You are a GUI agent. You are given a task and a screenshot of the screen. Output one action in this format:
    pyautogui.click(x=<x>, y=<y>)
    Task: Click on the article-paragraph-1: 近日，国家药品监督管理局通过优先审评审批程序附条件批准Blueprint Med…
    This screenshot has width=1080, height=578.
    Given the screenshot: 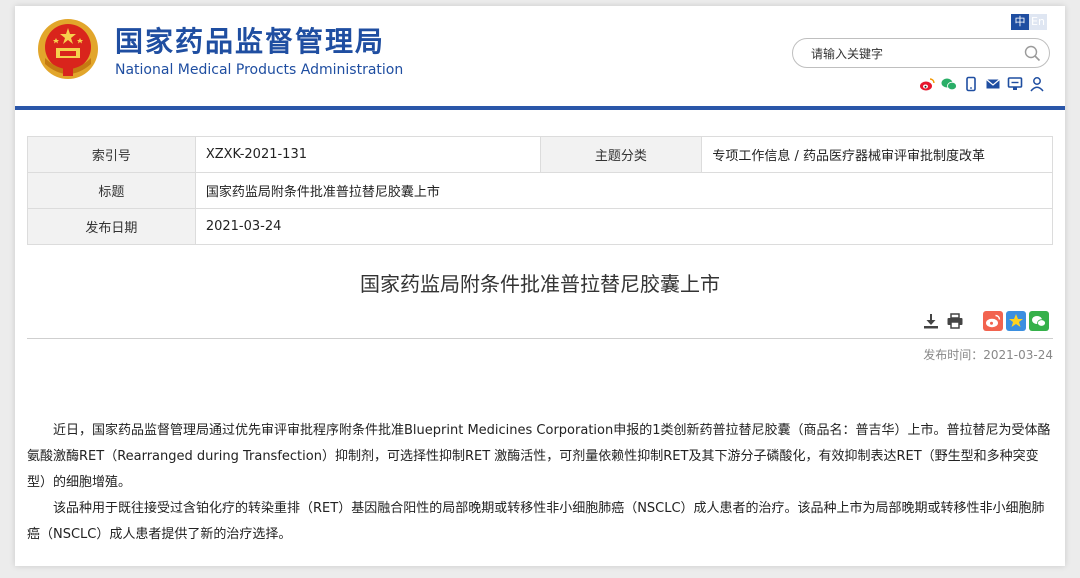 What is the action you would take?
    pyautogui.click(x=539, y=456)
    